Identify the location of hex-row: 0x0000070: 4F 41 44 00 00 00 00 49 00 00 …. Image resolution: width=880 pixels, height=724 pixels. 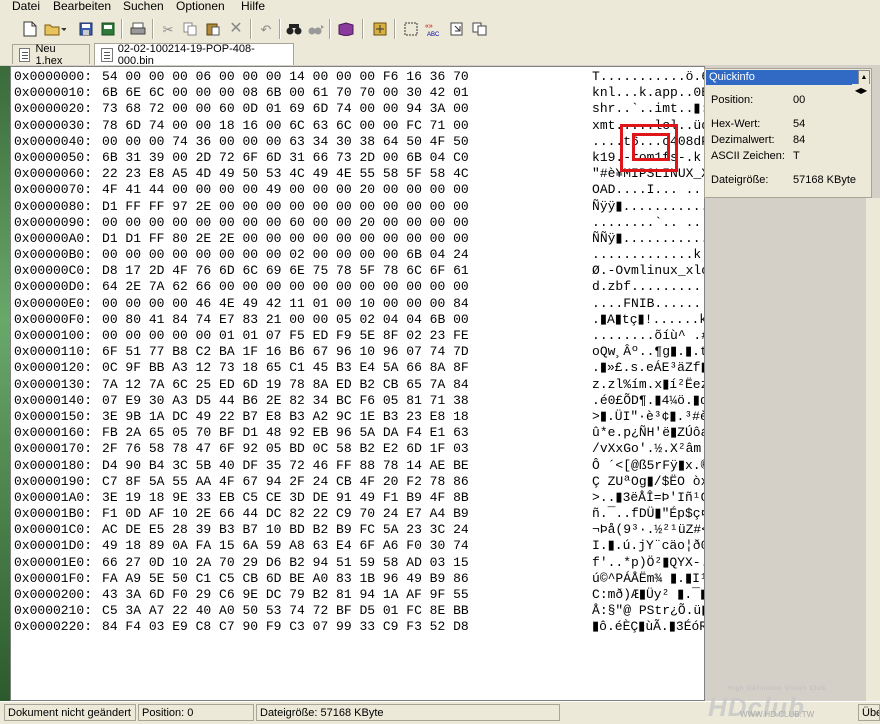
(359, 190).